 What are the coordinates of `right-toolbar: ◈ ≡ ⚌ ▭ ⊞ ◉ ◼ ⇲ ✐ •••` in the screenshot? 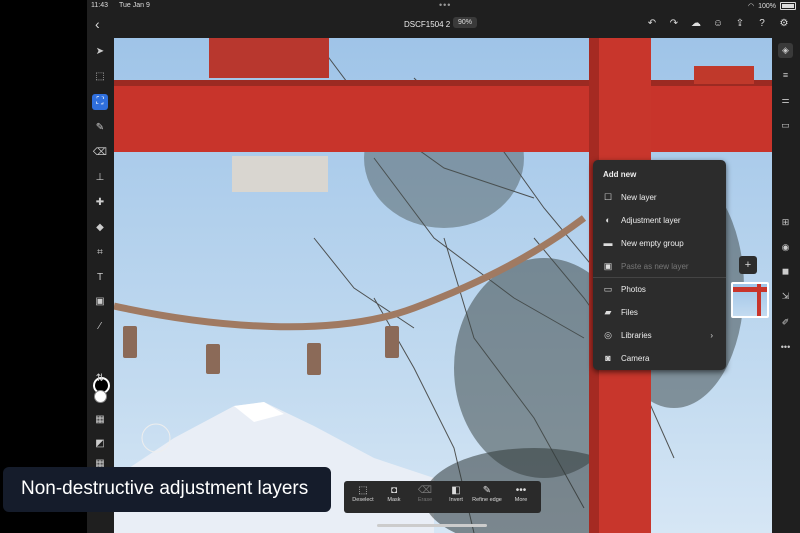 It's located at (786, 285).